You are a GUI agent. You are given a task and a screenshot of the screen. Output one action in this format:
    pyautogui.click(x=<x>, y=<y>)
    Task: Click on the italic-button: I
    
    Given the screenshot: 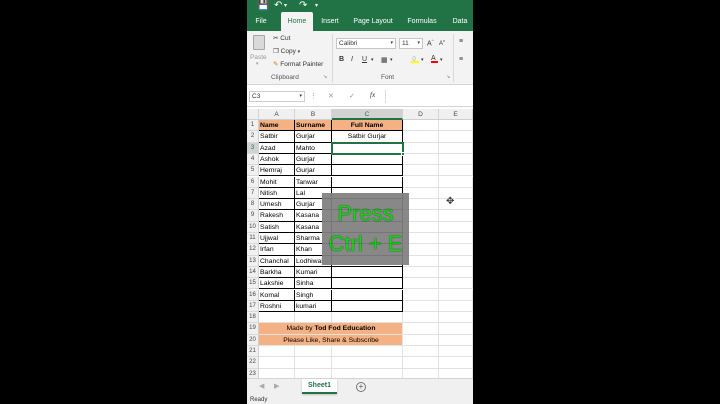 What is the action you would take?
    pyautogui.click(x=352, y=59)
    